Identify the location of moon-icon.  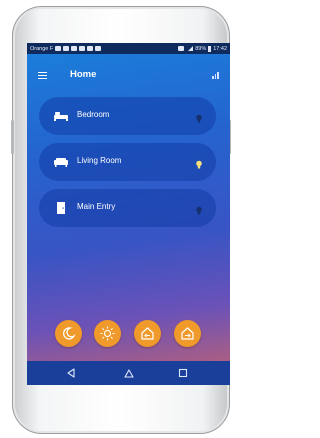
(69, 333).